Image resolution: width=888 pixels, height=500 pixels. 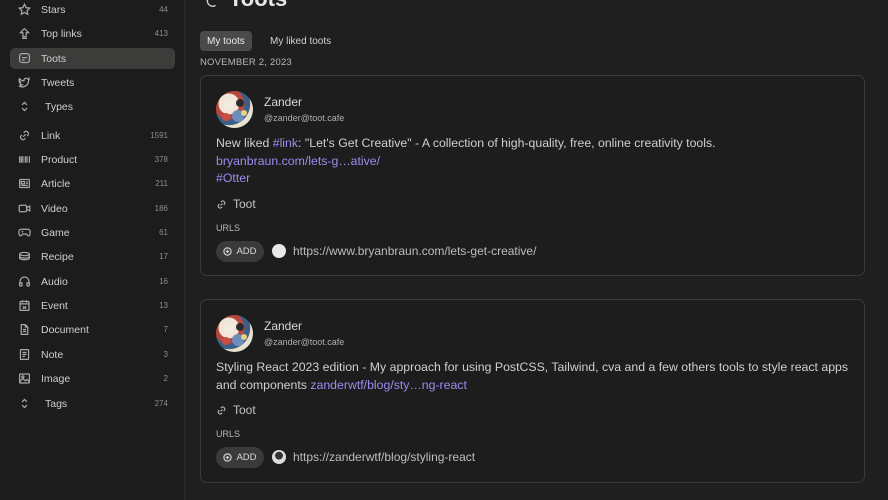 I want to click on toot-short-link: zanderwtf/blog/sty…ng-react, so click(x=388, y=385).